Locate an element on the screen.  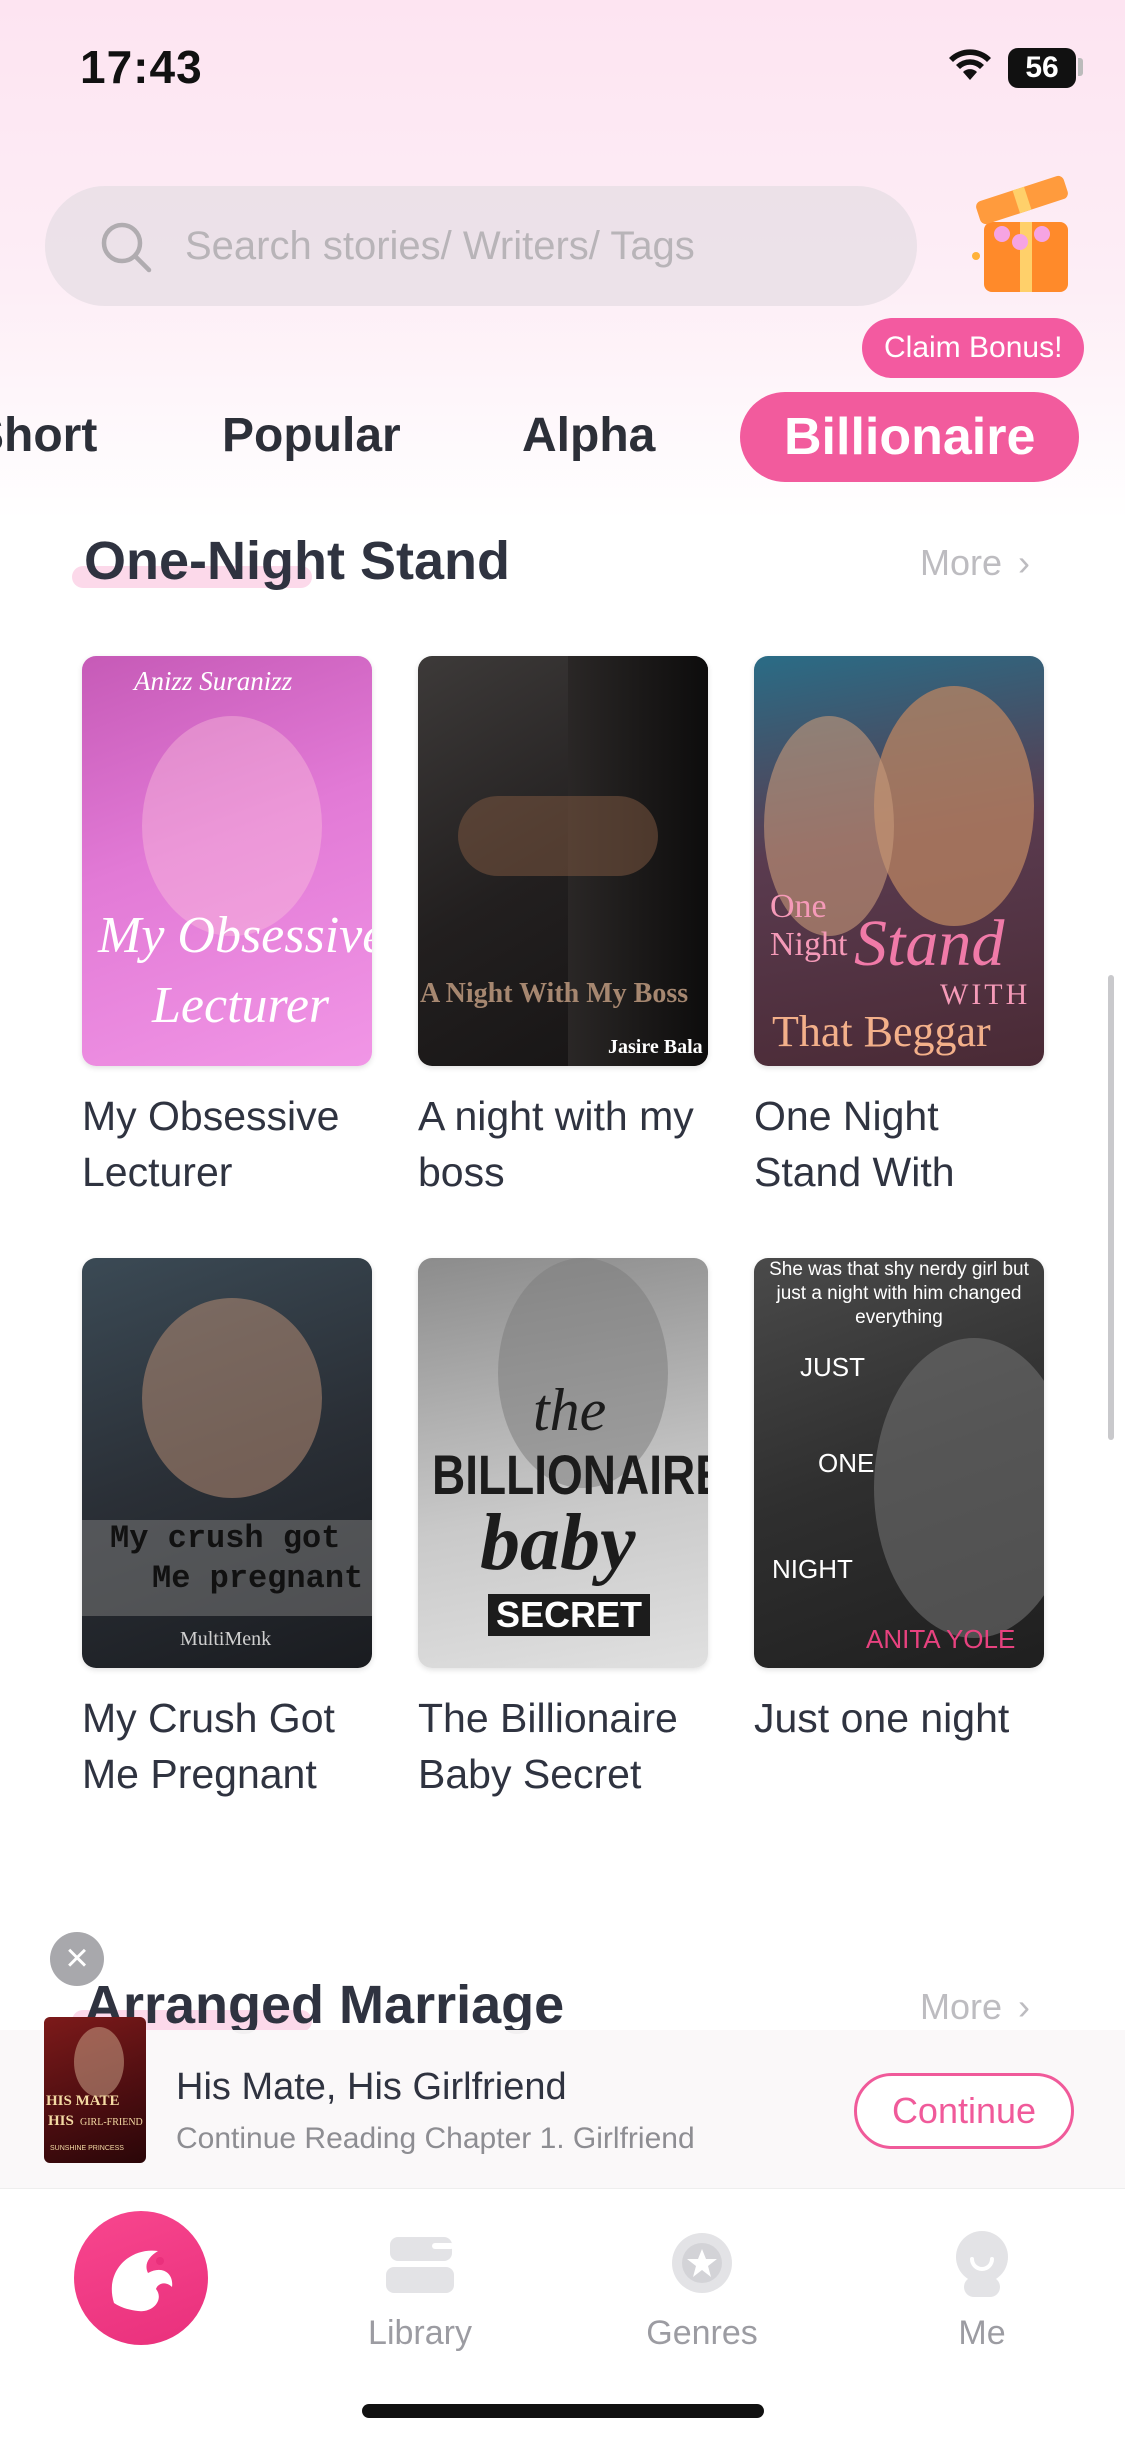
cover-author: Anizz Suranizz is located at coordinates (213, 681).